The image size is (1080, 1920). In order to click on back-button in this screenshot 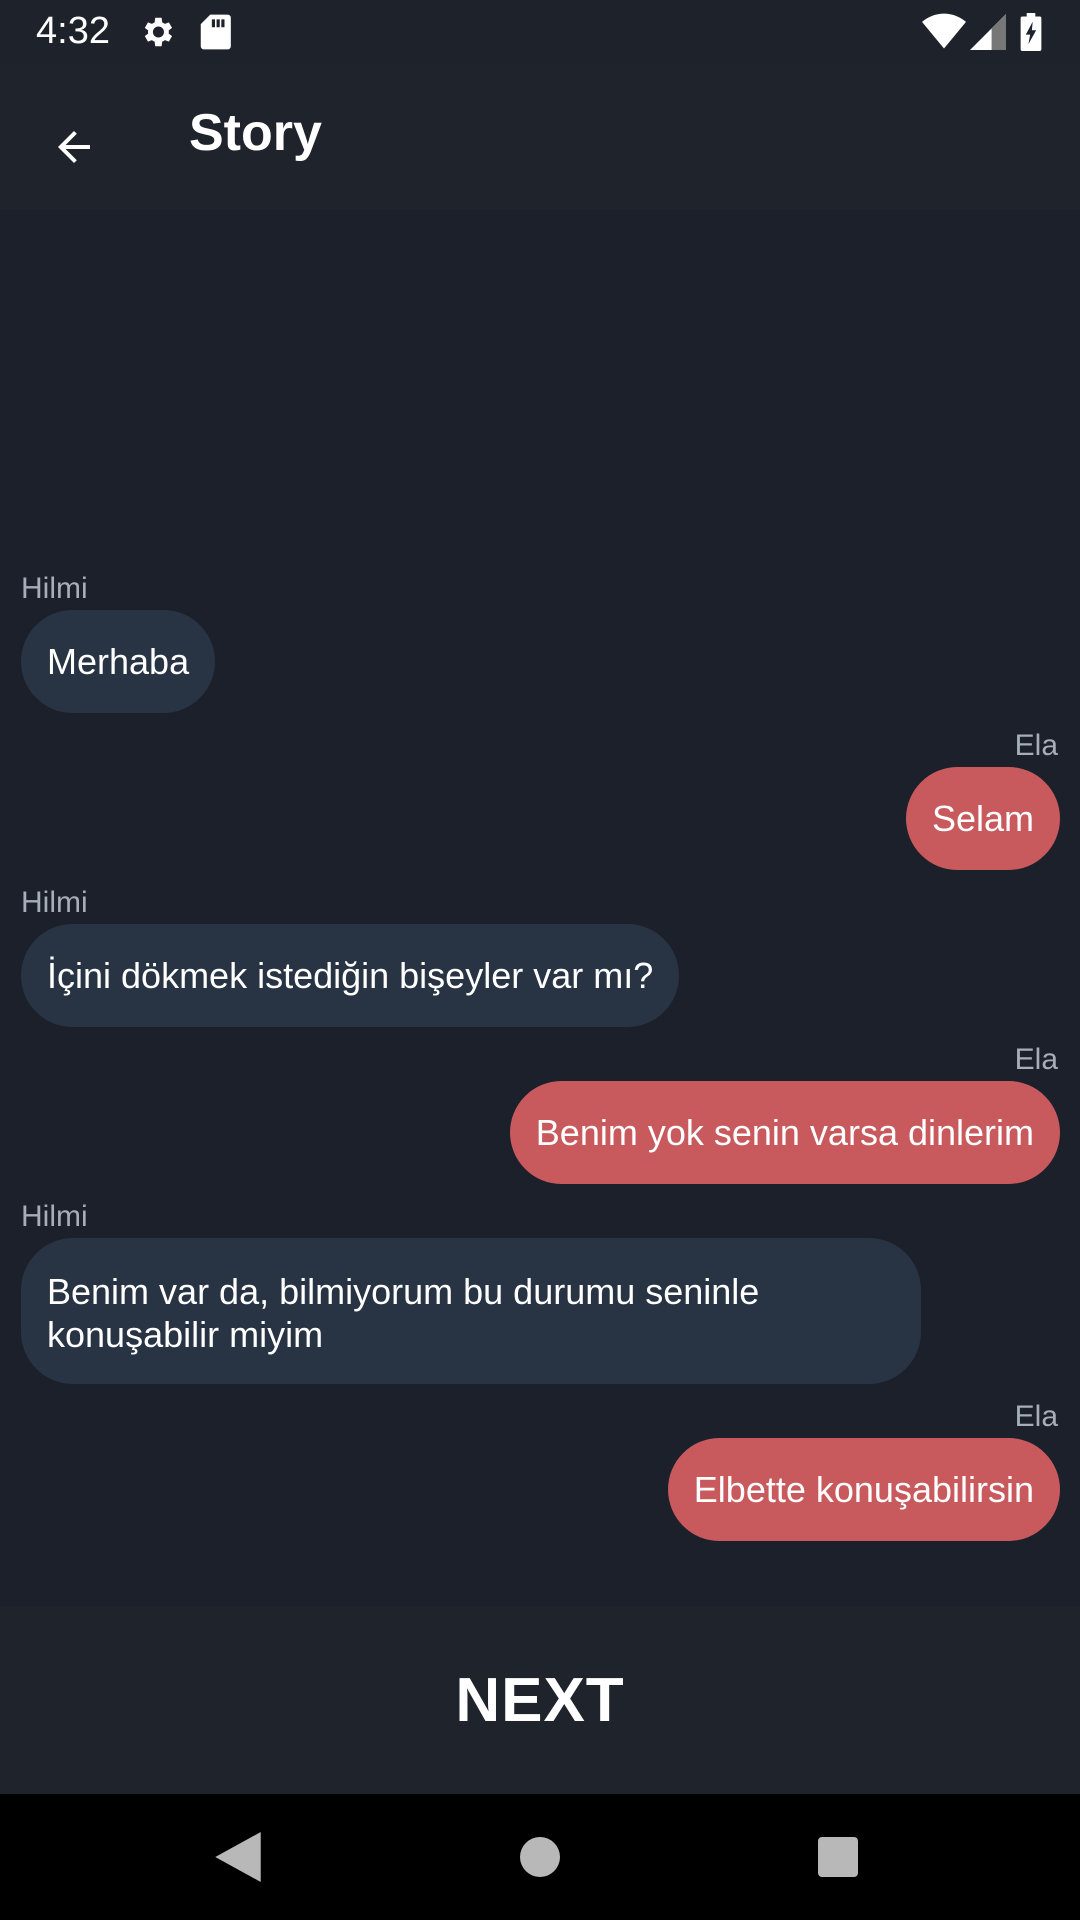, I will do `click(74, 147)`.